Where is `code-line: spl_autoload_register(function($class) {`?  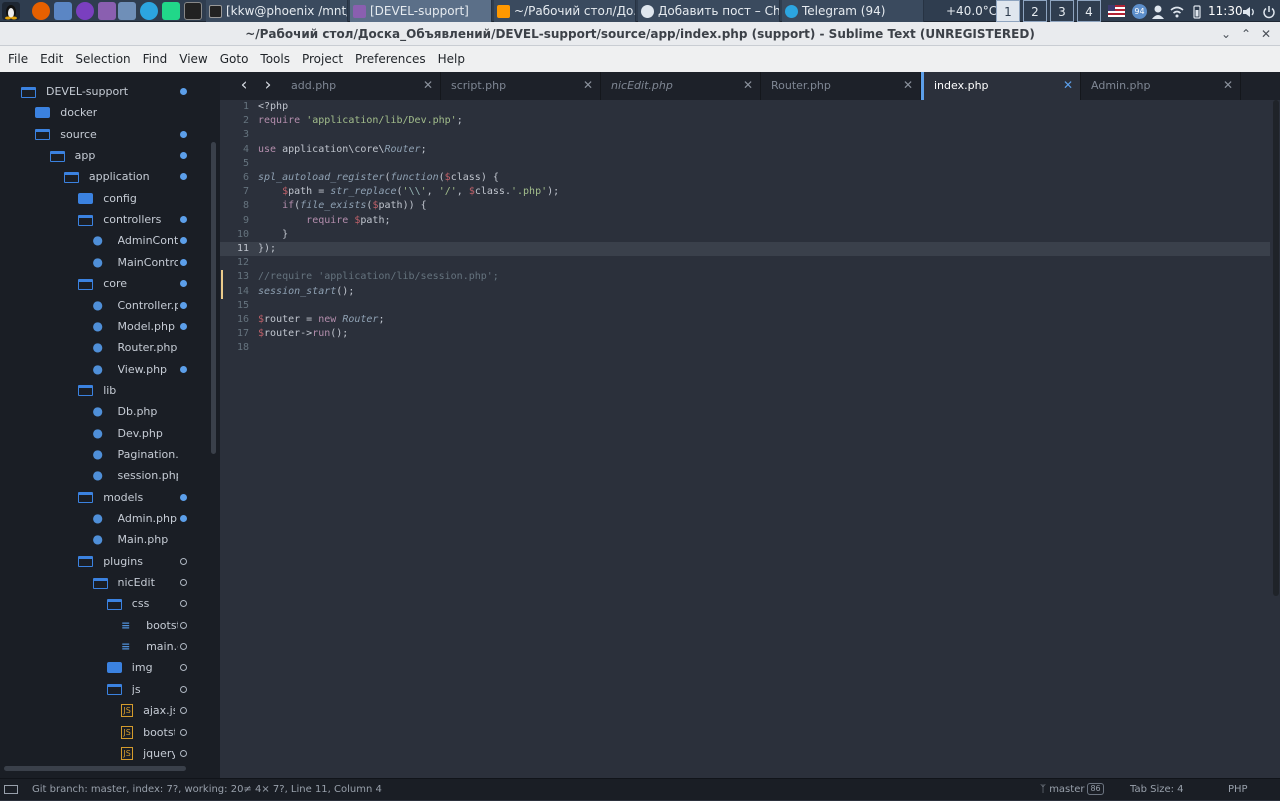
code-line: spl_autoload_register(function($class) { is located at coordinates (764, 178).